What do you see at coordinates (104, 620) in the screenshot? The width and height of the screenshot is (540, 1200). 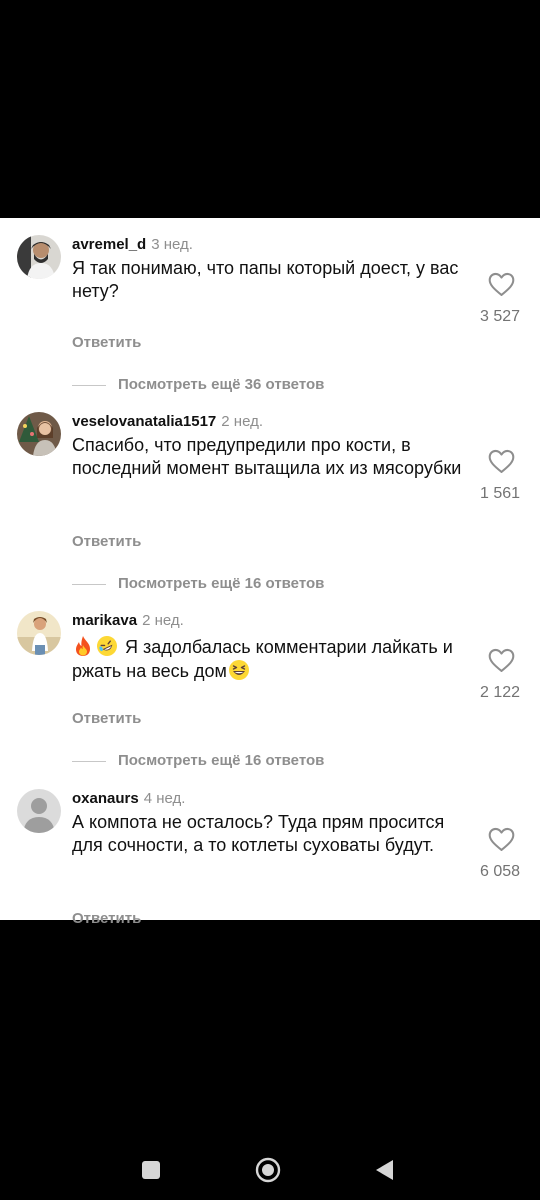 I see `username: marikava` at bounding box center [104, 620].